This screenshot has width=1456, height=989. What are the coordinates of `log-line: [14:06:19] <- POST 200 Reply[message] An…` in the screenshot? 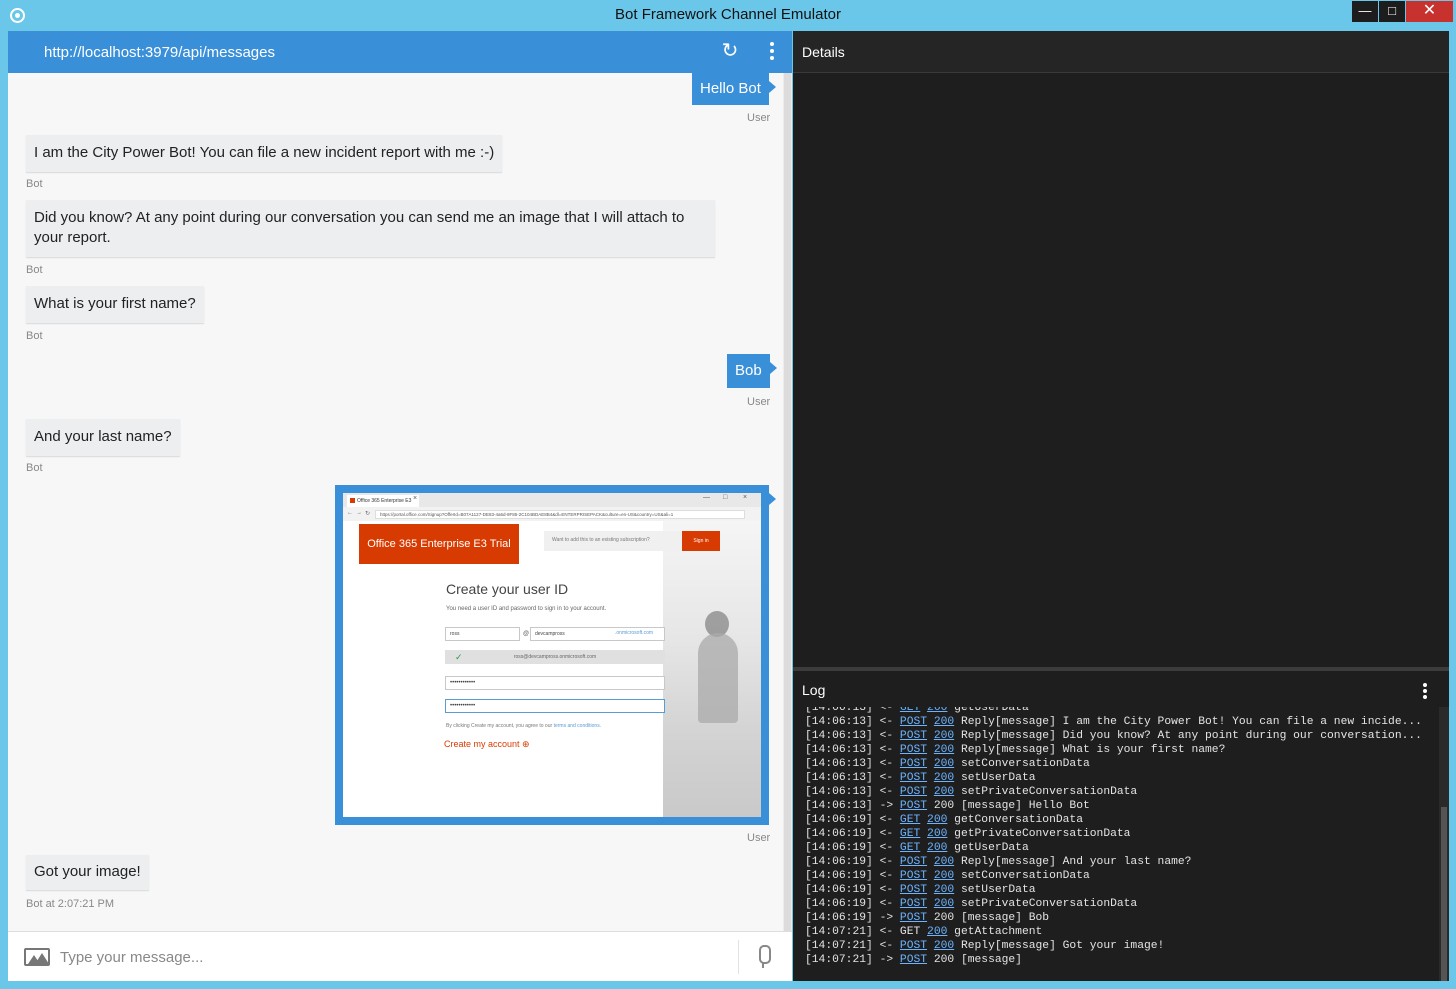 It's located at (1113, 862).